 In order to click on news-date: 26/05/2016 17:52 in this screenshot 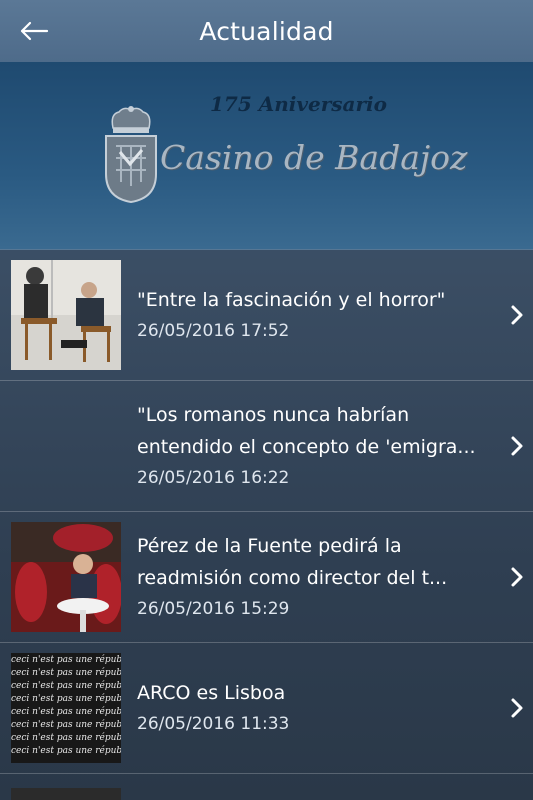, I will do `click(213, 331)`.